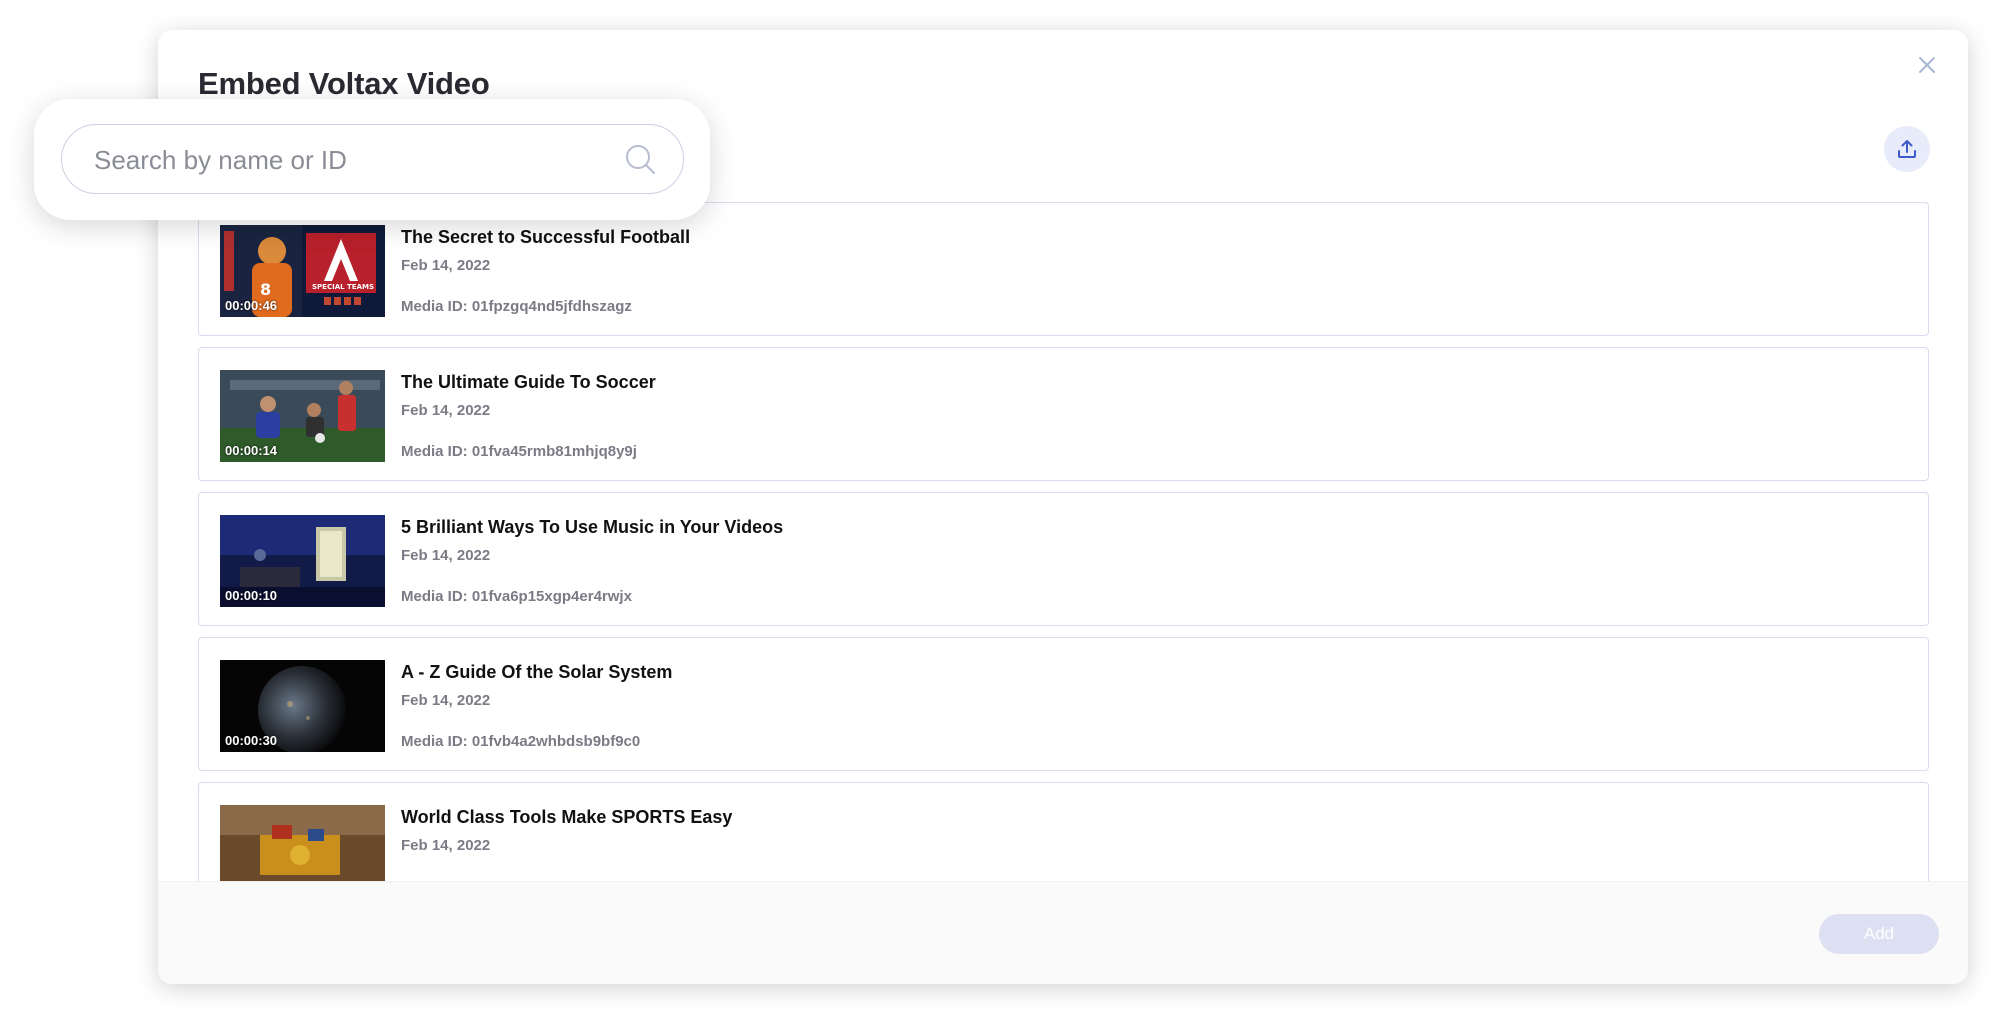 This screenshot has height=1016, width=1999. What do you see at coordinates (265, 289) in the screenshot?
I see `svg-text: 8` at bounding box center [265, 289].